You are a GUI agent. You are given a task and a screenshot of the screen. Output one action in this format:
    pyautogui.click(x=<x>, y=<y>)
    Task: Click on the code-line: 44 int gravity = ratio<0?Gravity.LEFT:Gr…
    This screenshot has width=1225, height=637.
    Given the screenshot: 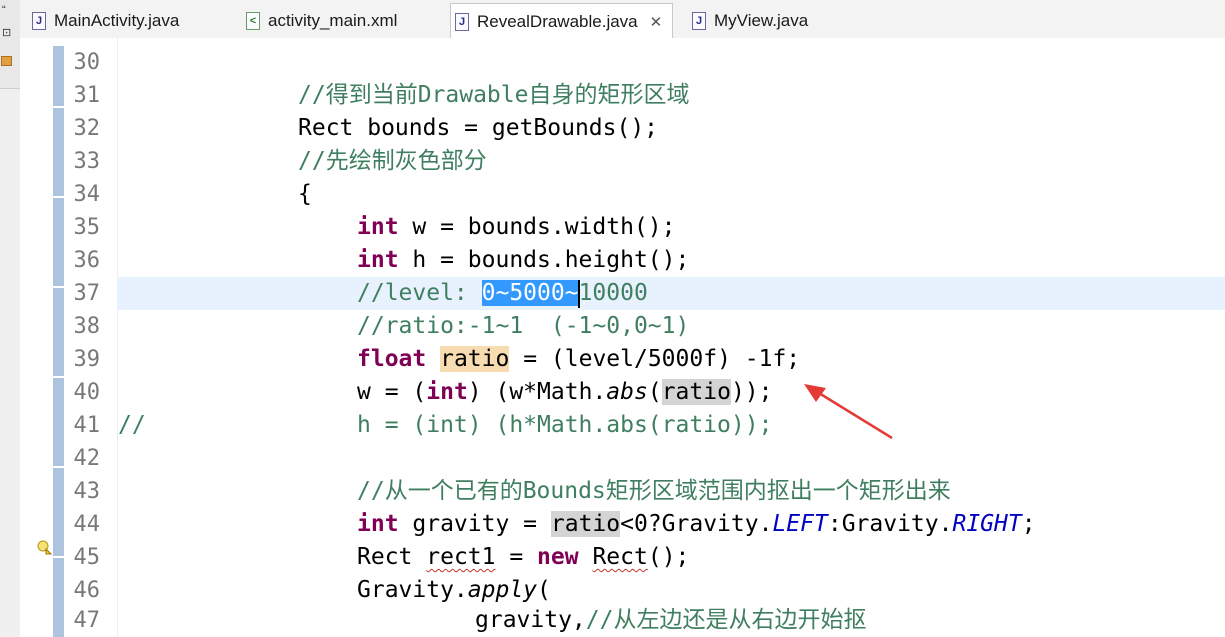 What is the action you would take?
    pyautogui.click(x=622, y=524)
    